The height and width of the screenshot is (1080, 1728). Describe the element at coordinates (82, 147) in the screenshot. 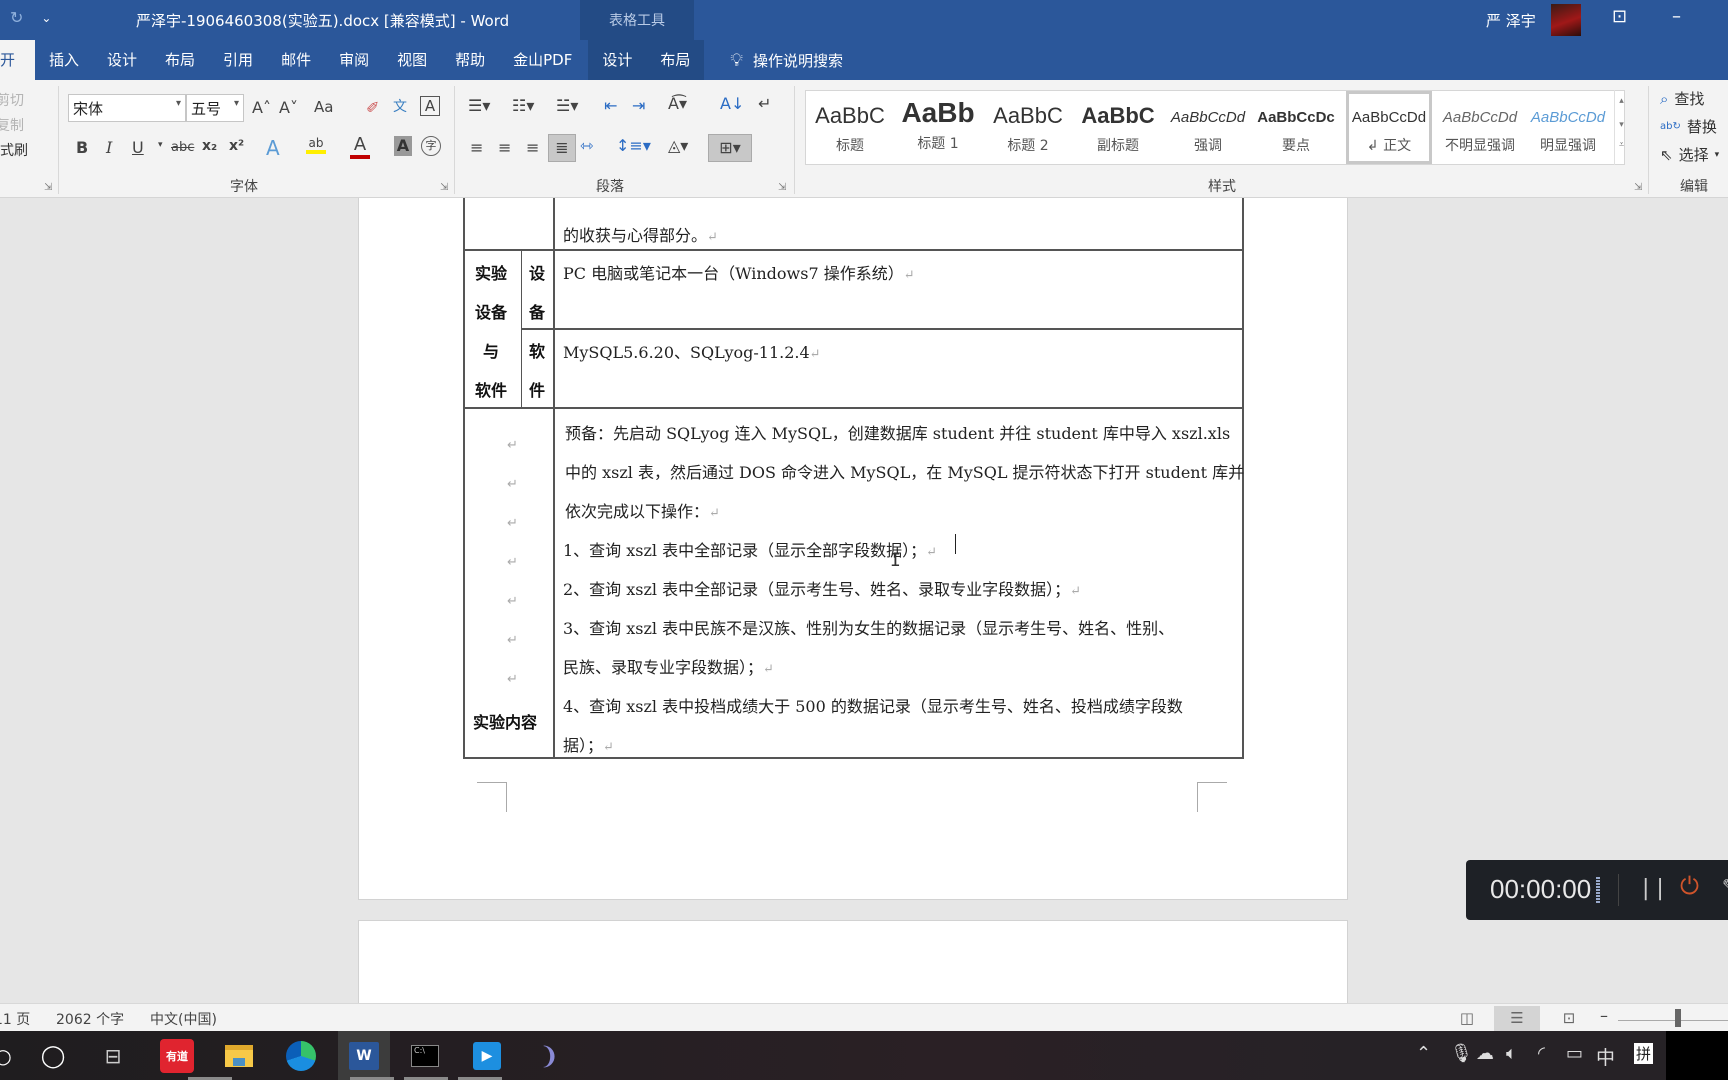

I see `bold-icon: B` at that location.